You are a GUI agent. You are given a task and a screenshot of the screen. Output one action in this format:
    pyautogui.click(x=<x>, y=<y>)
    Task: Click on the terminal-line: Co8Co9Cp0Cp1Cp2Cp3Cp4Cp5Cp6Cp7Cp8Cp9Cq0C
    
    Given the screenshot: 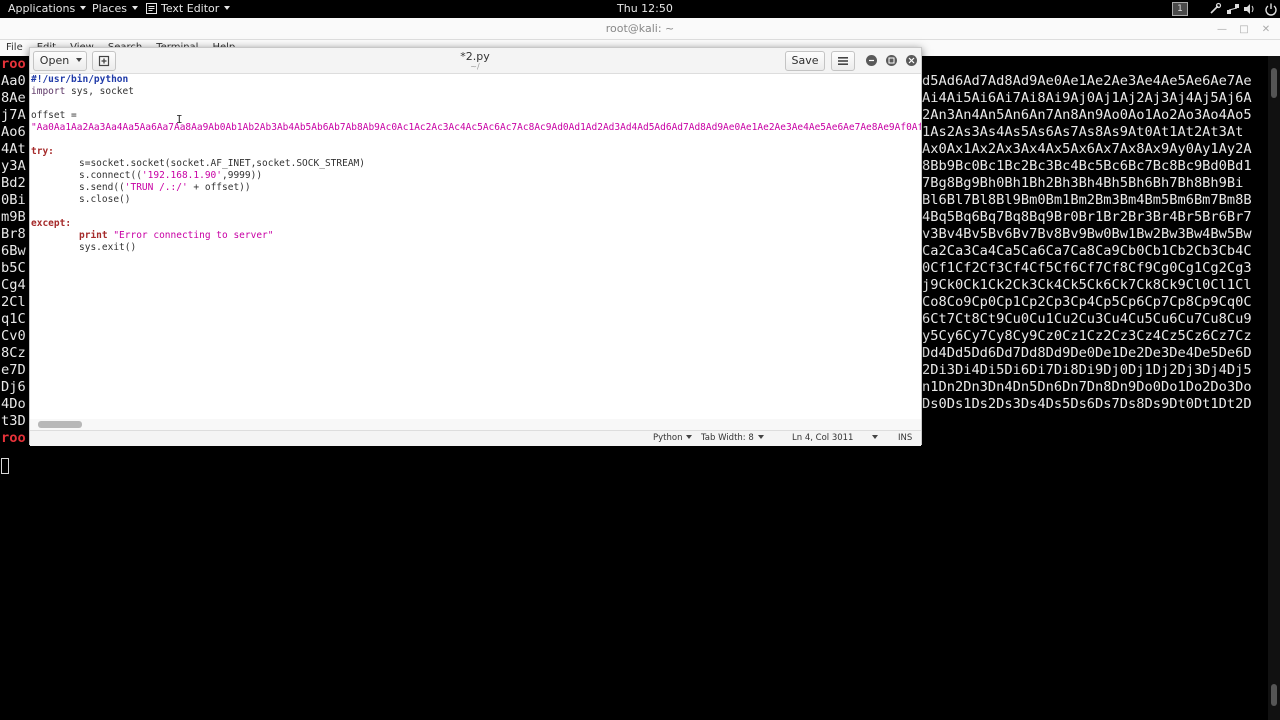 What is the action you would take?
    pyautogui.click(x=1087, y=302)
    